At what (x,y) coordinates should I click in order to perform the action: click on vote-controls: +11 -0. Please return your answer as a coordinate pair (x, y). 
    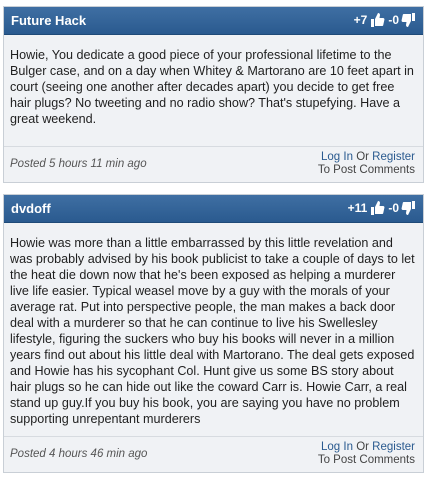
    Looking at the image, I should click on (381, 208).